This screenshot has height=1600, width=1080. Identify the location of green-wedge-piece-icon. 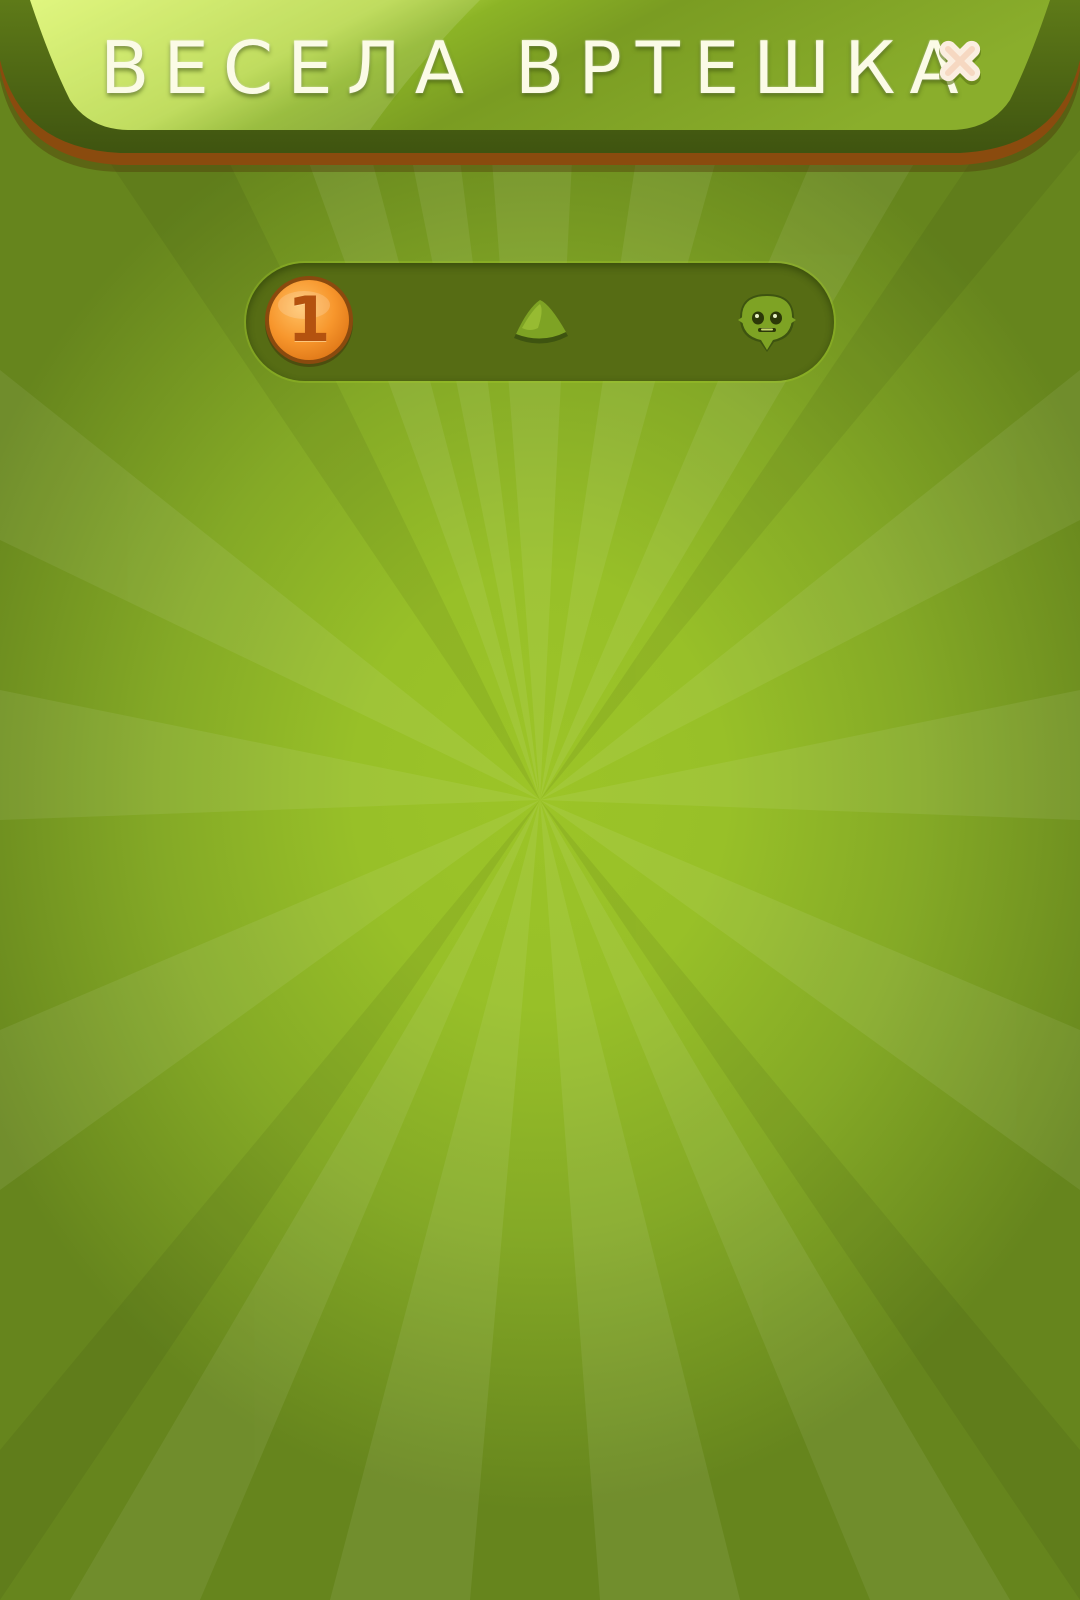
(541, 322).